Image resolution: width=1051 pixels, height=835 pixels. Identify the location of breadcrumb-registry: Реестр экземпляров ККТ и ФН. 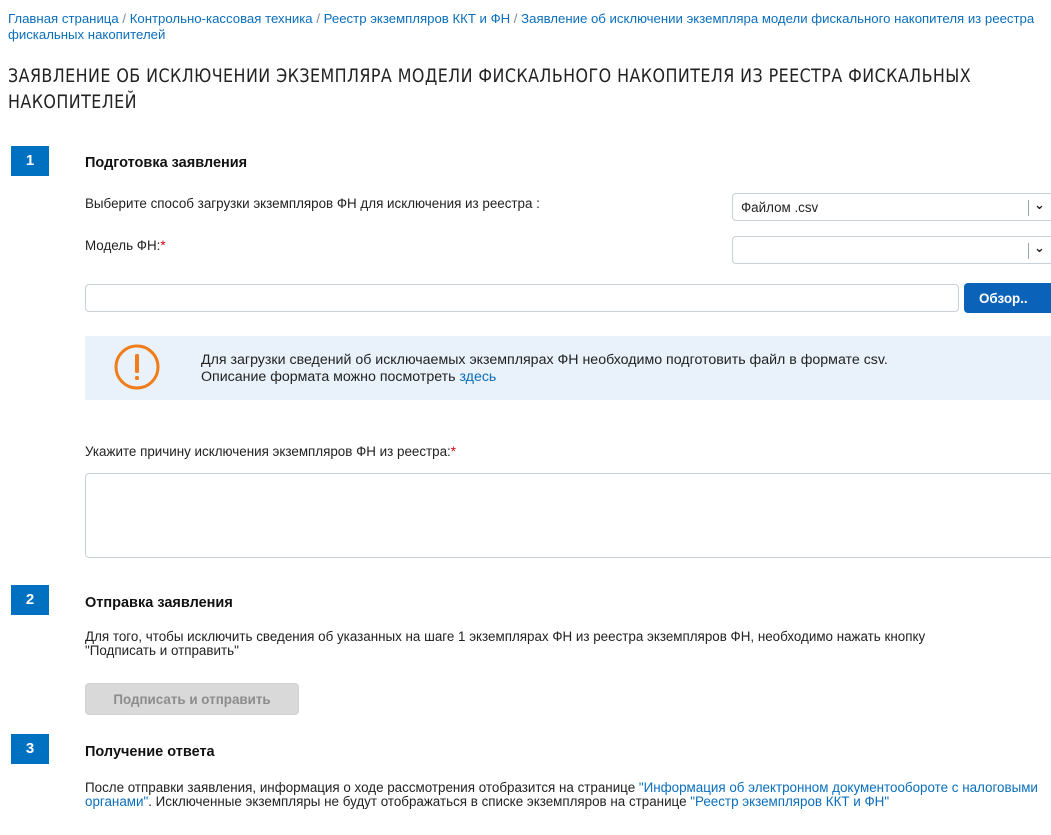
(417, 18).